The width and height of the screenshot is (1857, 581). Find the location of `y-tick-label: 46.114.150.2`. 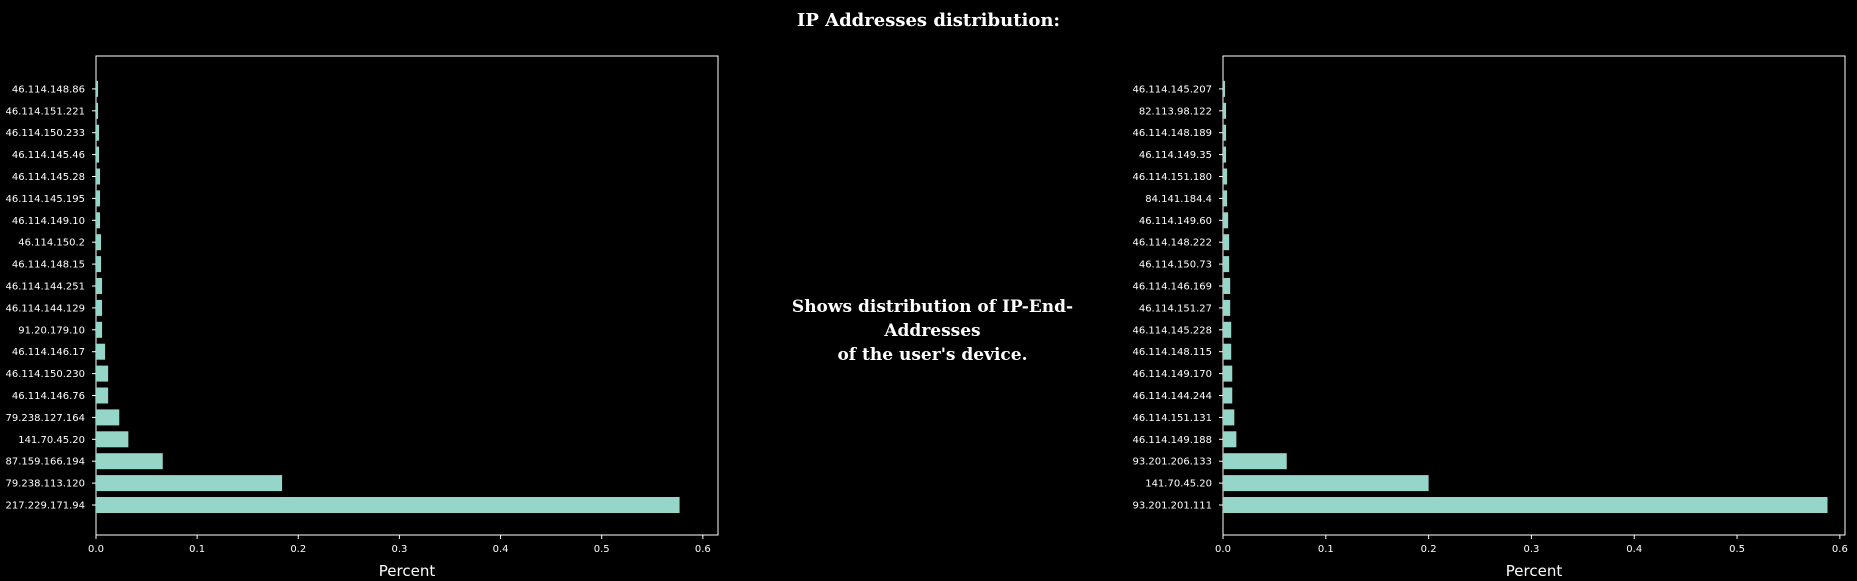

y-tick-label: 46.114.150.2 is located at coordinates (51, 243).